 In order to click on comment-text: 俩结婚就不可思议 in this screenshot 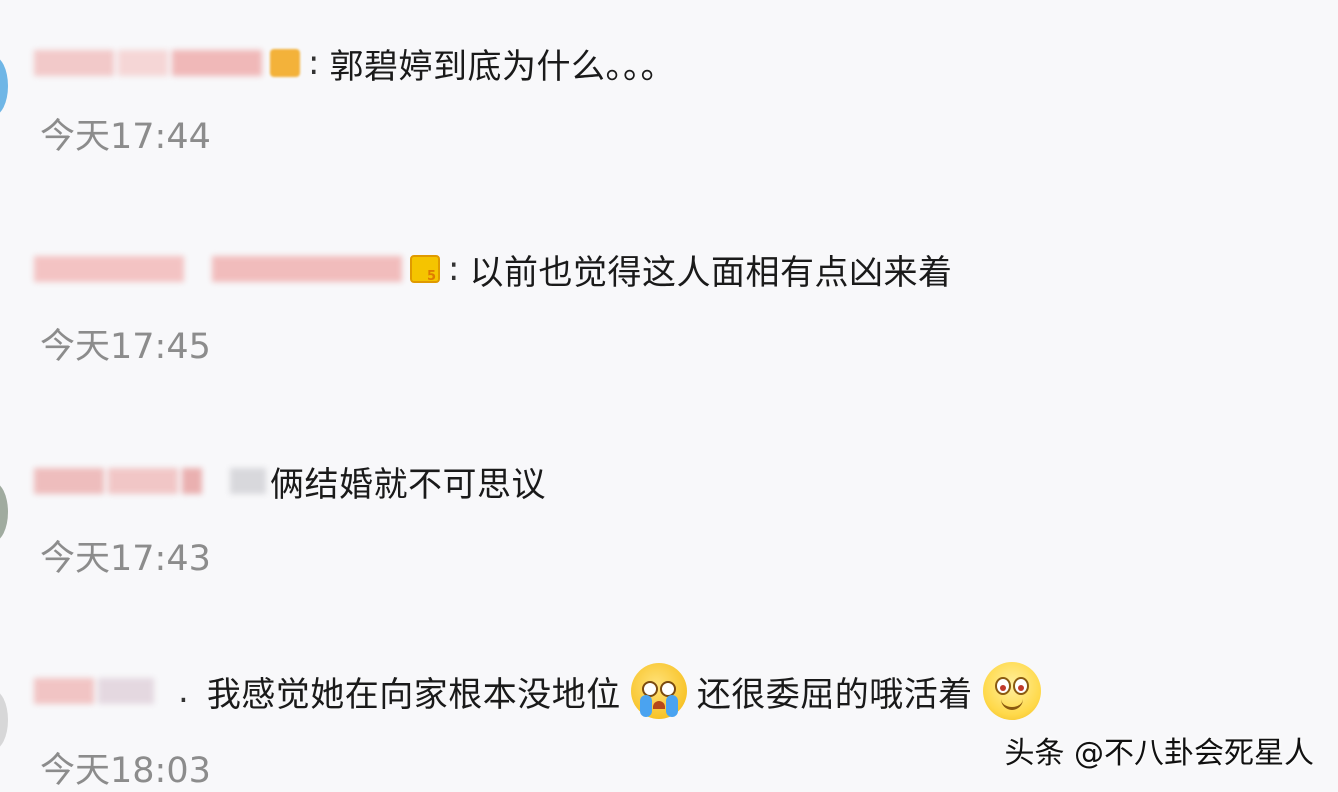, I will do `click(408, 484)`.